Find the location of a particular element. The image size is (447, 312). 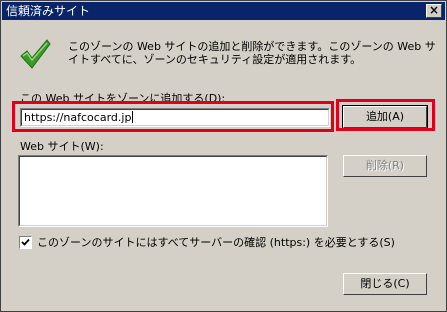

remove-button-label: 削除(R) is located at coordinates (385, 165).